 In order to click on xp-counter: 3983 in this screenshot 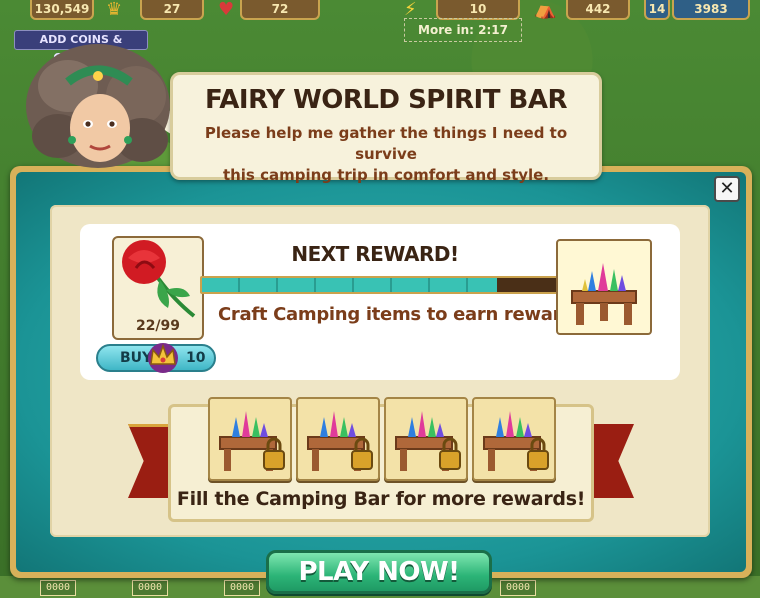, I will do `click(711, 10)`.